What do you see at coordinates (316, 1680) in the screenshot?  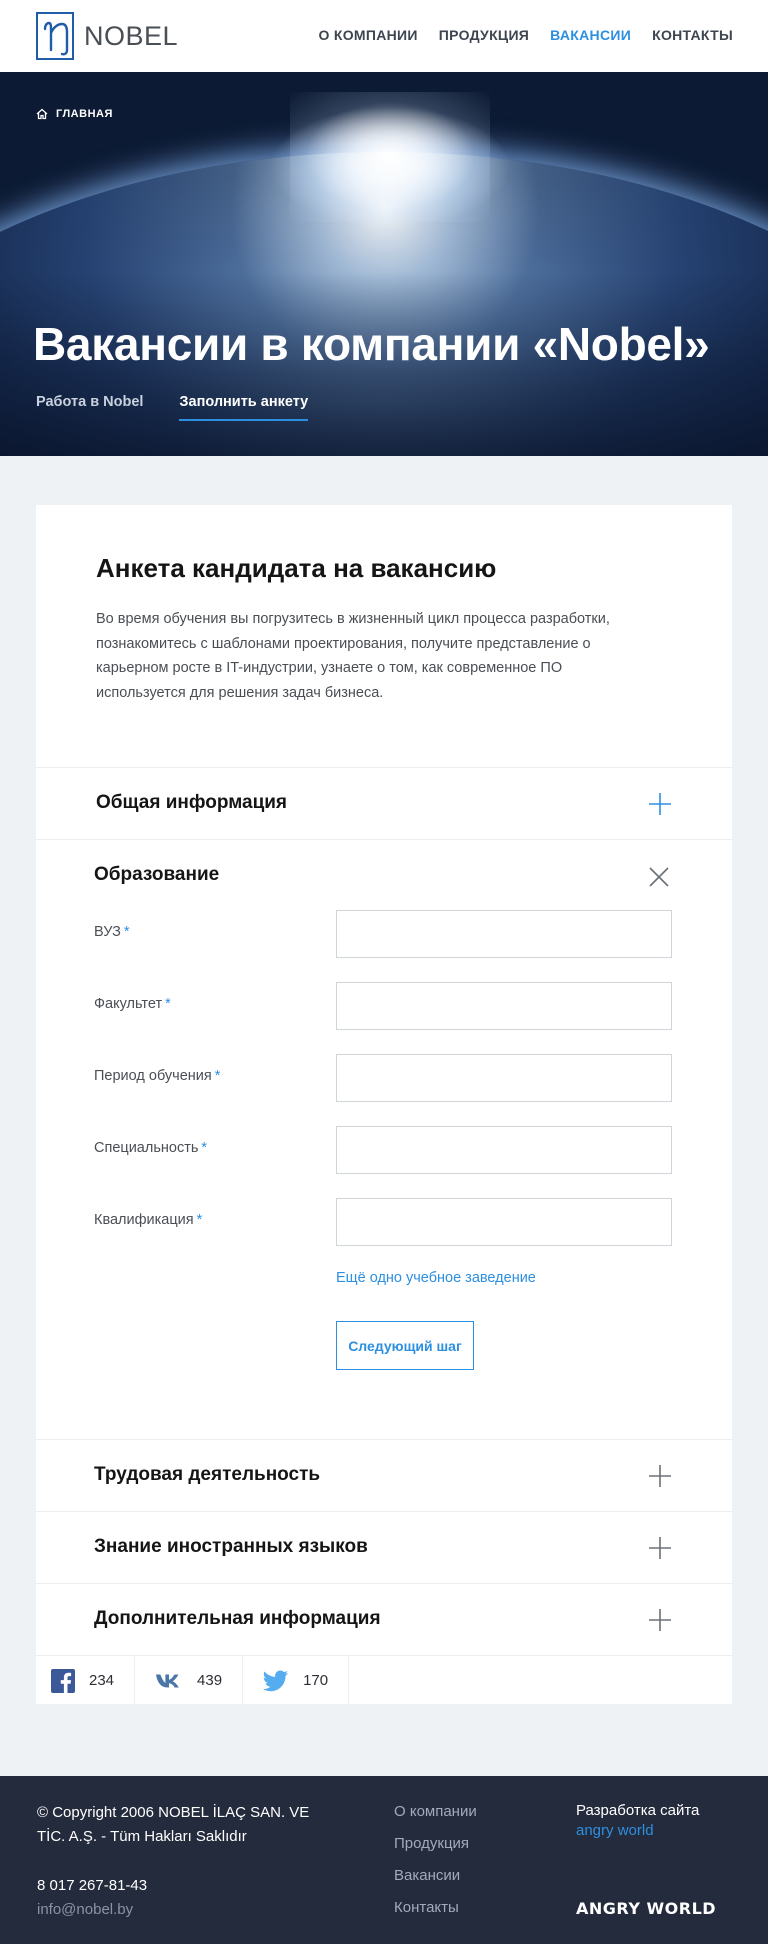 I see `share-count-twitter: 170` at bounding box center [316, 1680].